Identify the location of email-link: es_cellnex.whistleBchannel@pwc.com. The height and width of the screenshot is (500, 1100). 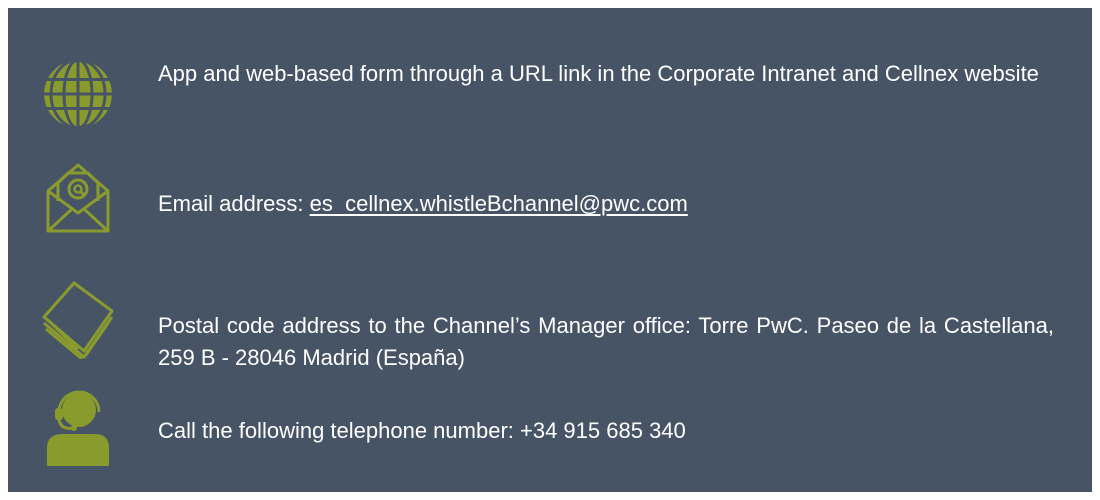
(499, 203).